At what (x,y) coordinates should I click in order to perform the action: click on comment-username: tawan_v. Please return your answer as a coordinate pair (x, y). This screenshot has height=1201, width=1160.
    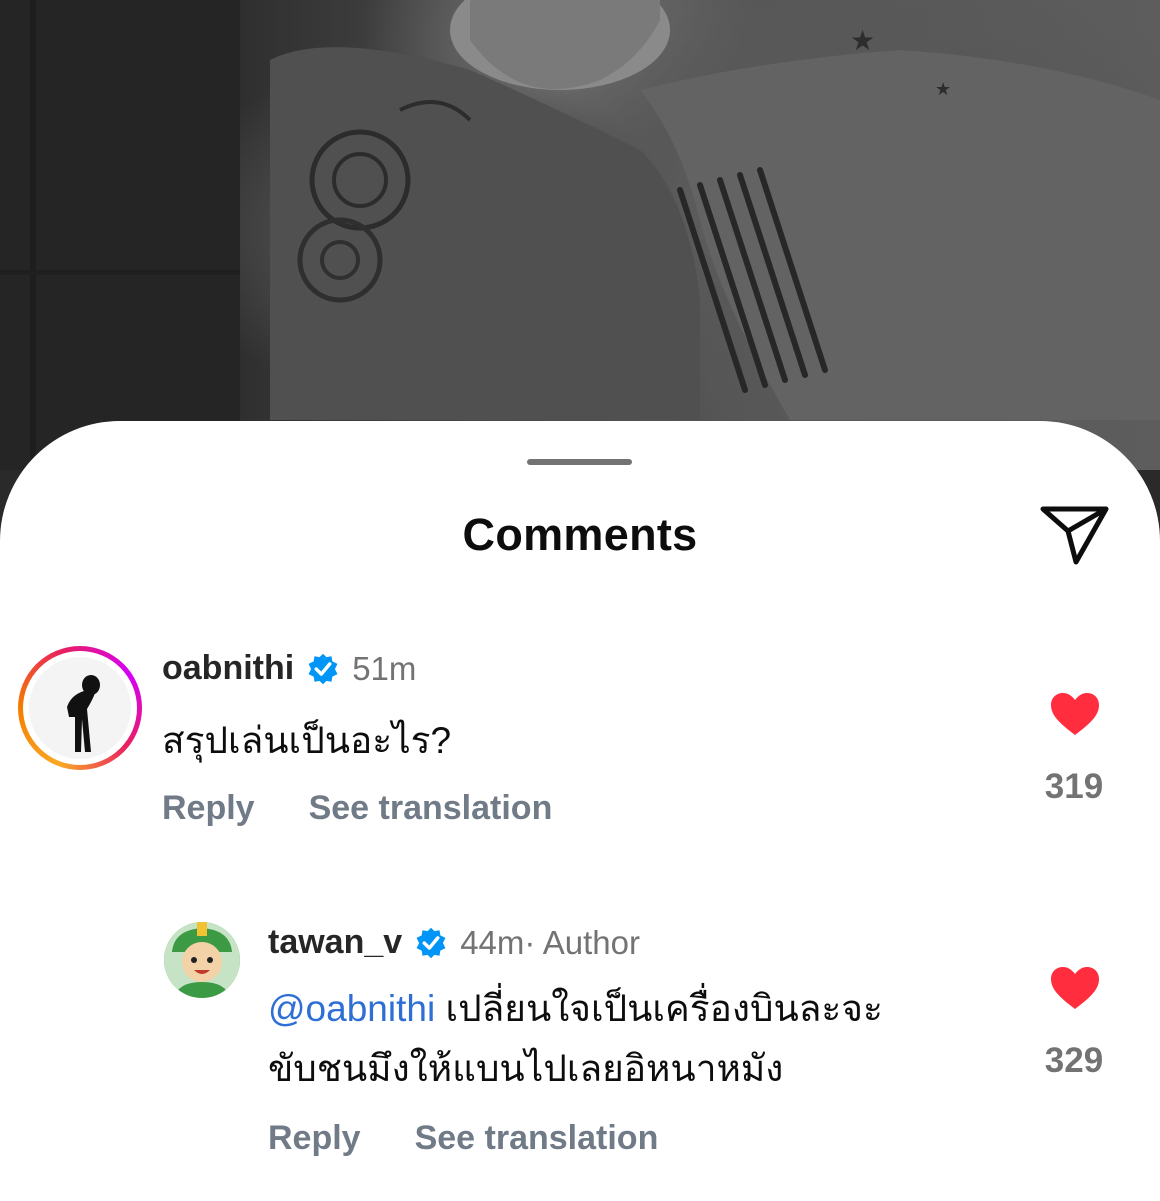
    Looking at the image, I should click on (335, 942).